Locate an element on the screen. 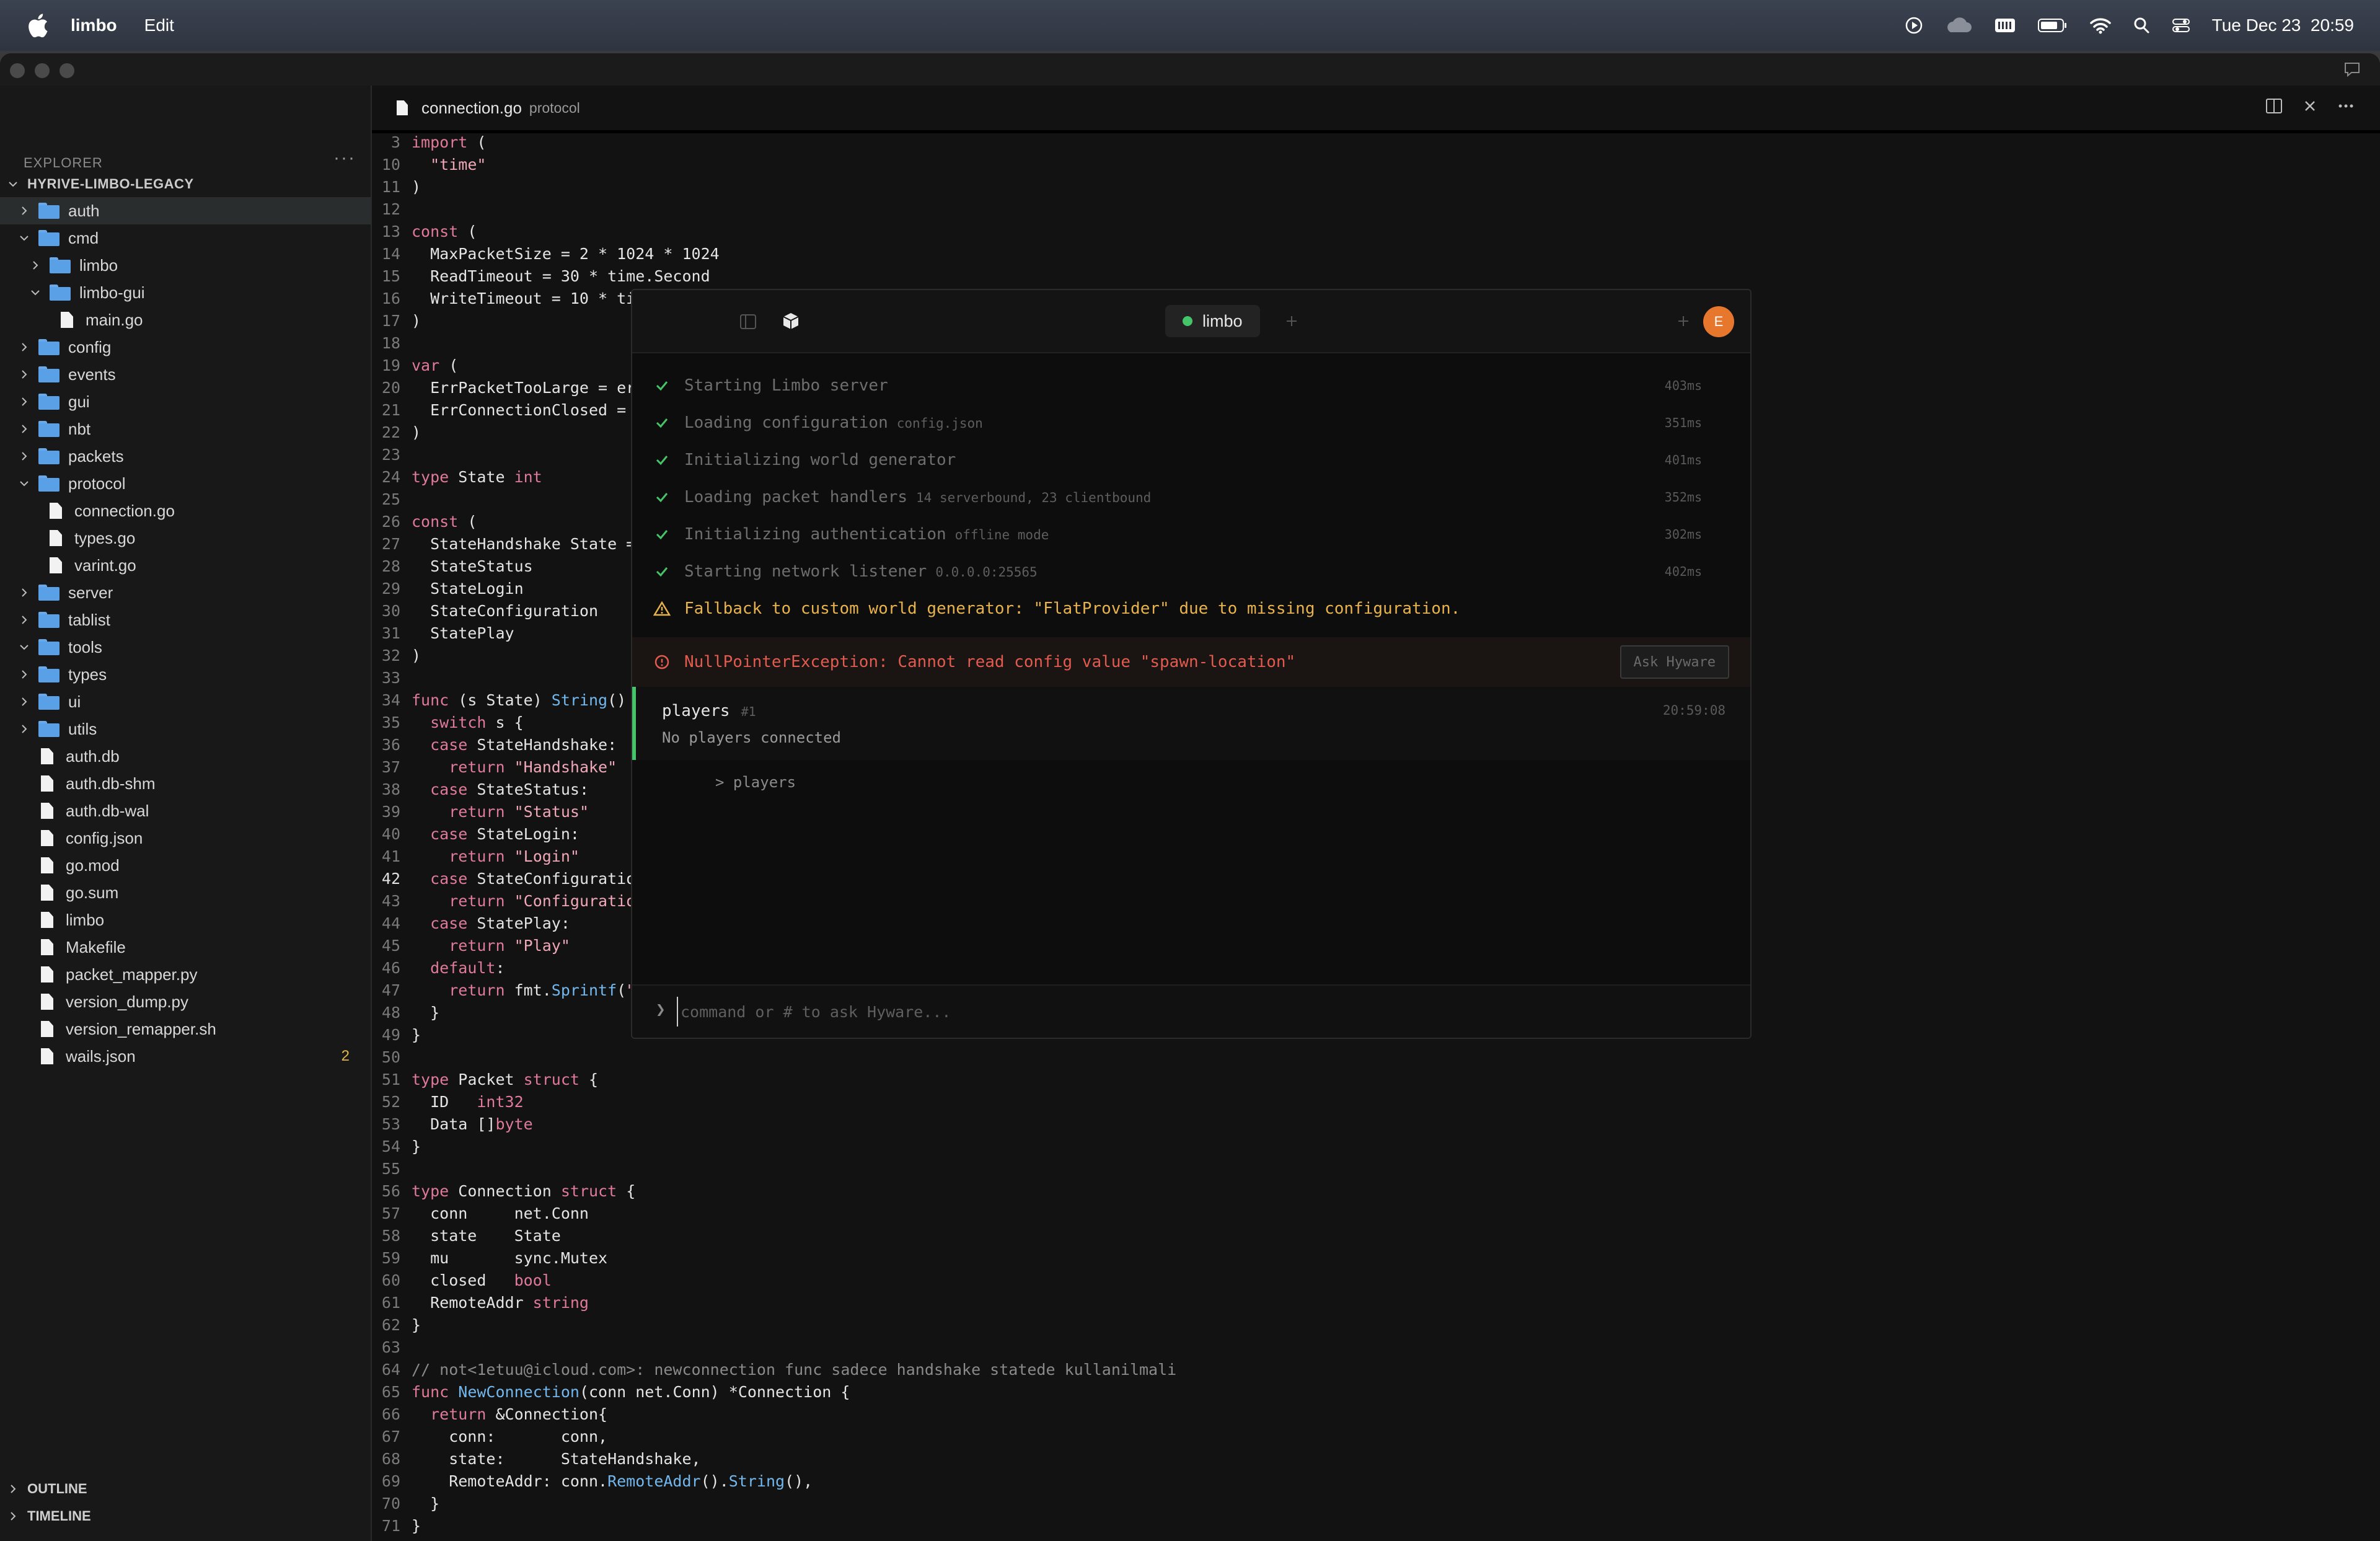 Image resolution: width=2380 pixels, height=1541 pixels. file-item: packet_mapper.py is located at coordinates (185, 974).